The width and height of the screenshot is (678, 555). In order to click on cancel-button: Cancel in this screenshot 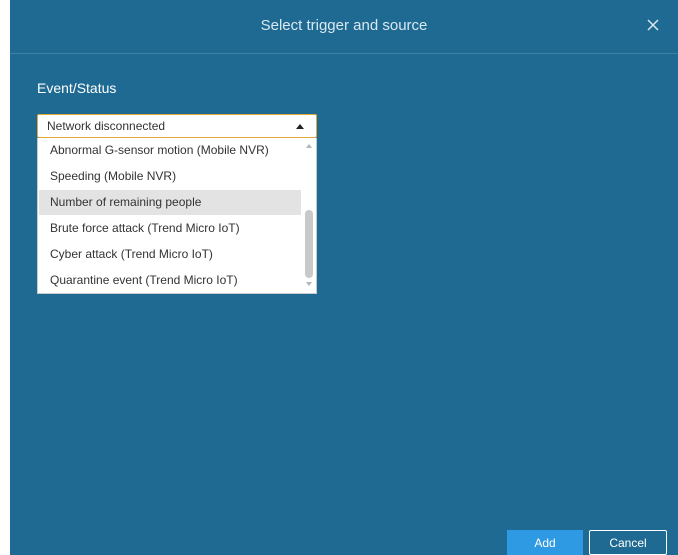, I will do `click(628, 542)`.